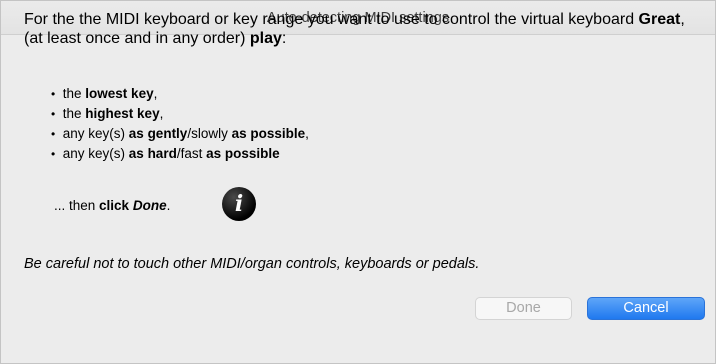 This screenshot has height=364, width=716. What do you see at coordinates (209, 133) in the screenshot?
I see `list-item-text: /slowly` at bounding box center [209, 133].